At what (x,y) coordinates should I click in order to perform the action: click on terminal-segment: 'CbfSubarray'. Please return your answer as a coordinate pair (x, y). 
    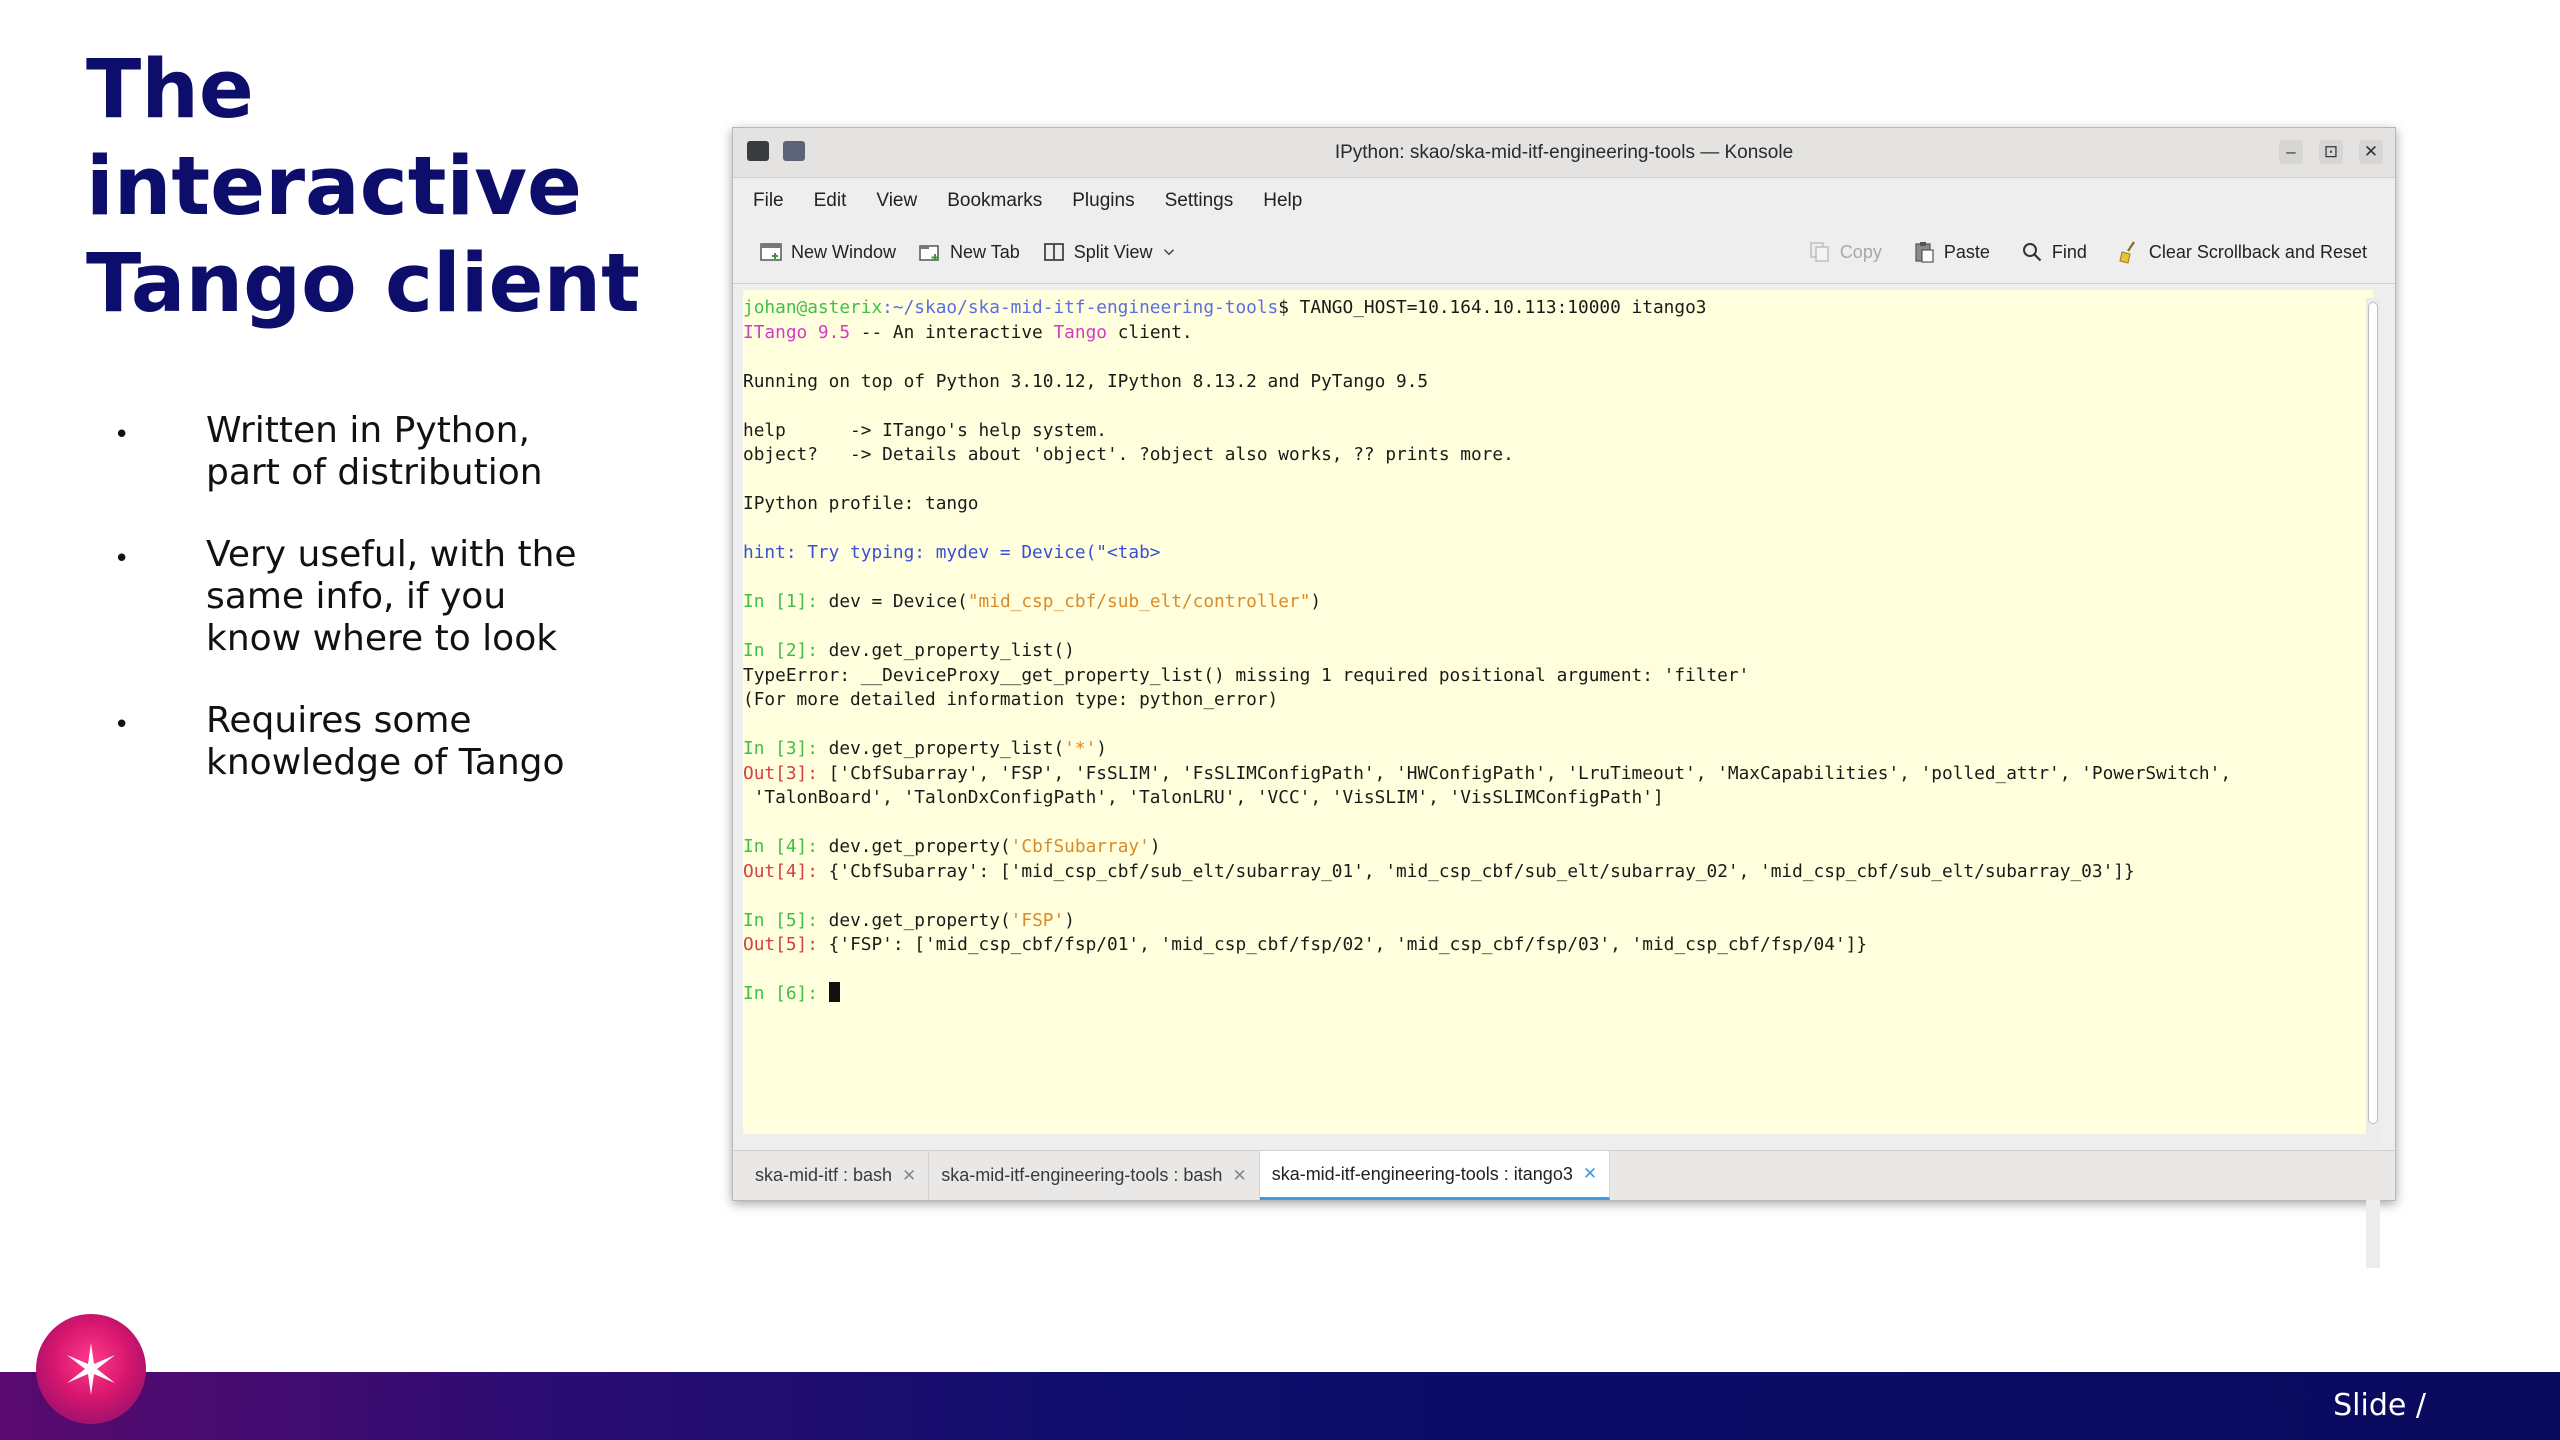
    Looking at the image, I should click on (1080, 846).